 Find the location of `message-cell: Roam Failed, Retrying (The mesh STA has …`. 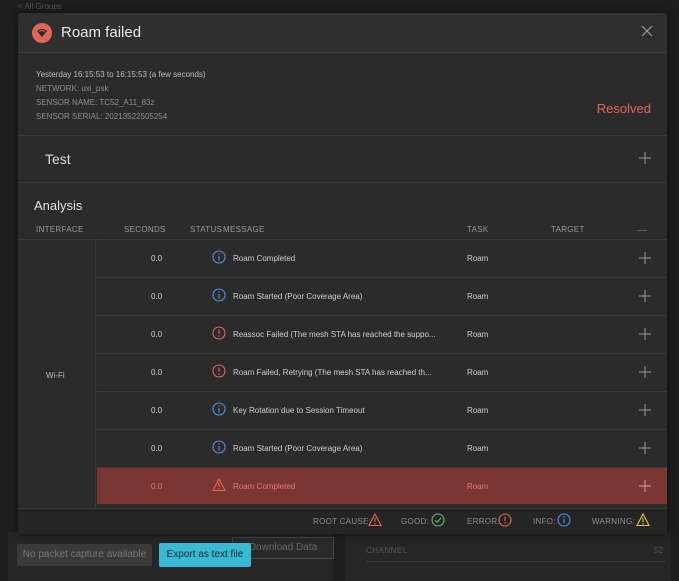

message-cell: Roam Failed, Retrying (The mesh STA has … is located at coordinates (332, 372).